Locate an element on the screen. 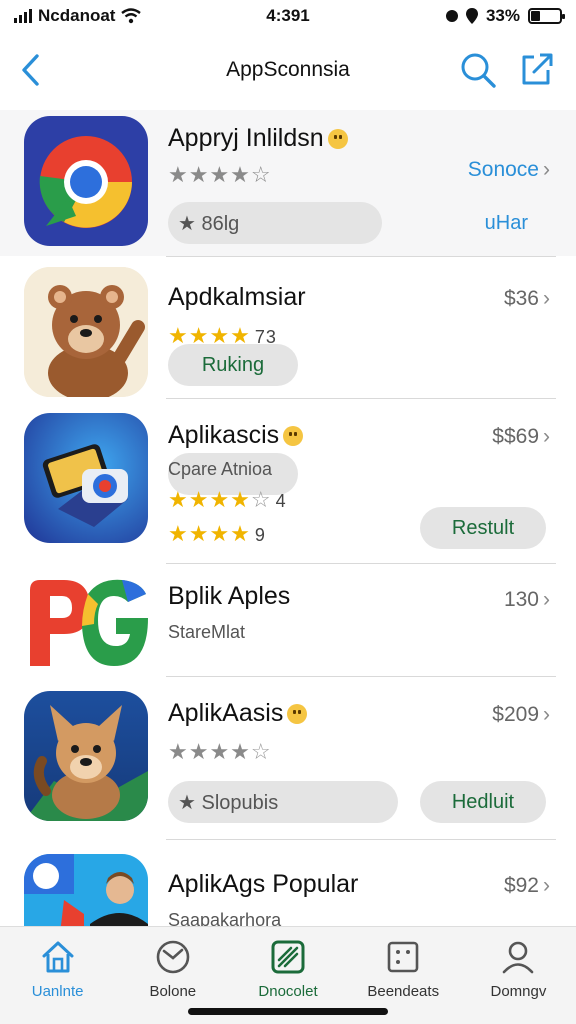  app-name: AplikAasis is located at coordinates (238, 713).